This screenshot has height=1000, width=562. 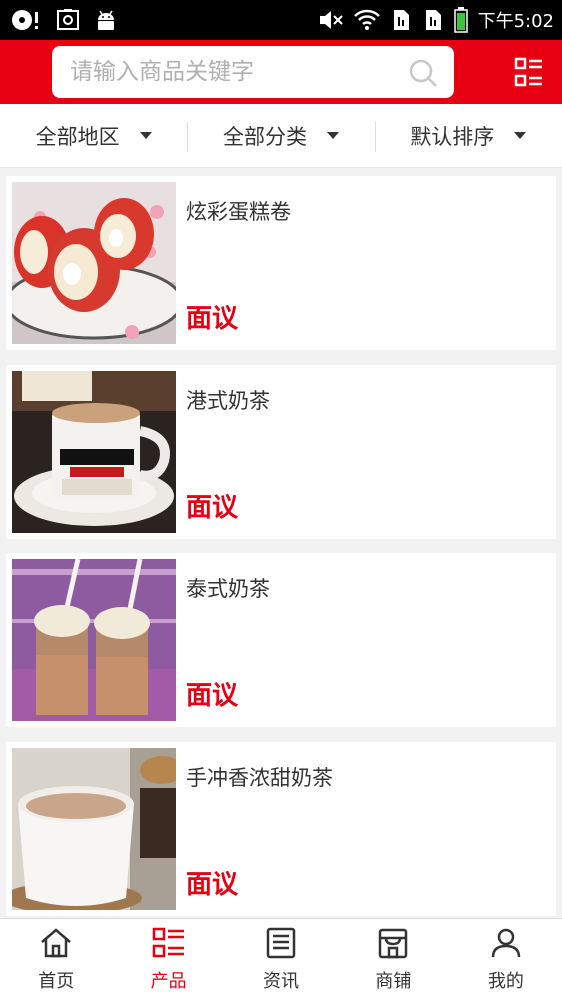 I want to click on product-name: 港式奶茶, so click(x=228, y=401).